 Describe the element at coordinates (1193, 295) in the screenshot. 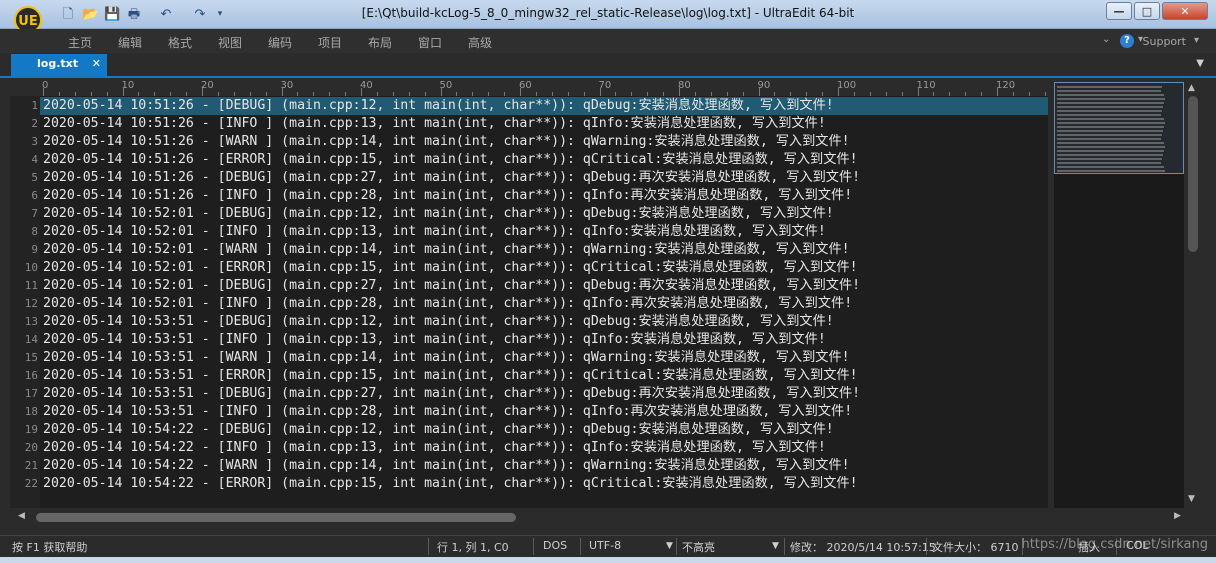

I see `vertical-scrollbar: ▲ ▼` at that location.